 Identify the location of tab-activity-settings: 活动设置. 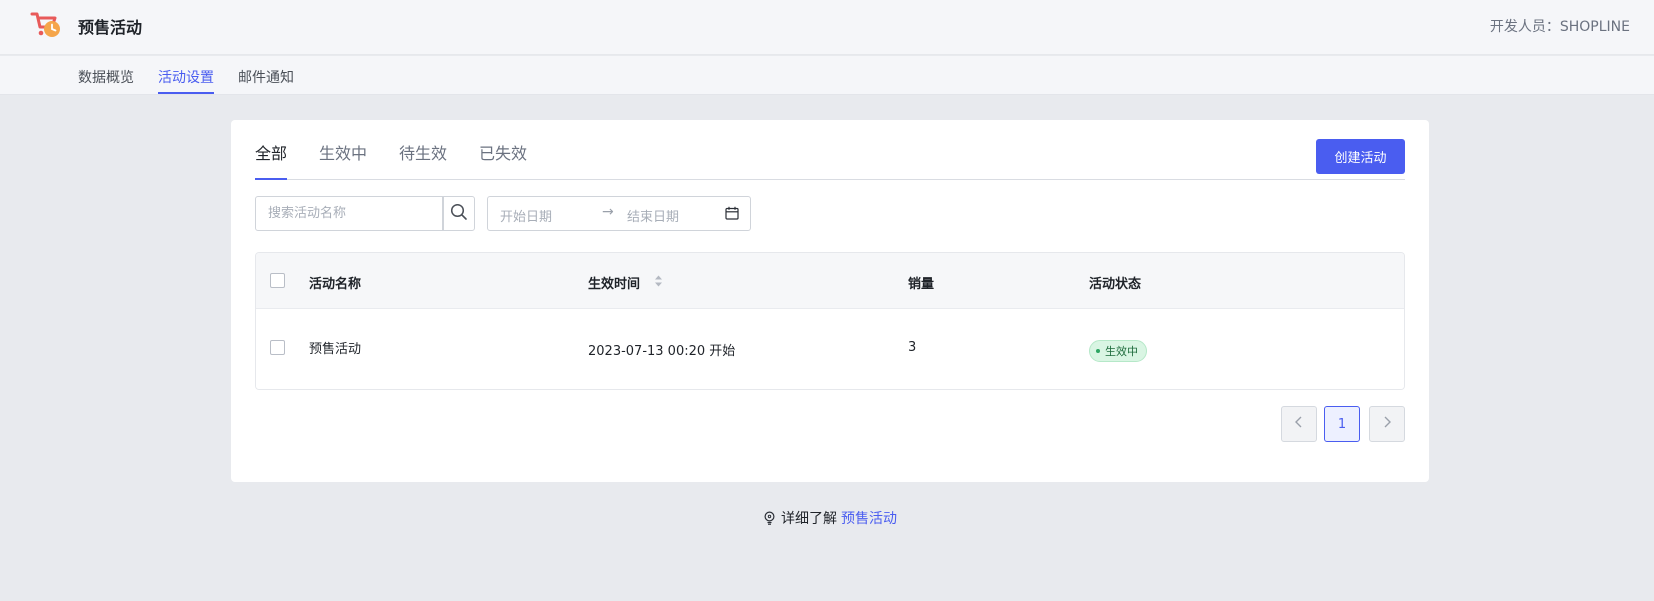
(186, 77).